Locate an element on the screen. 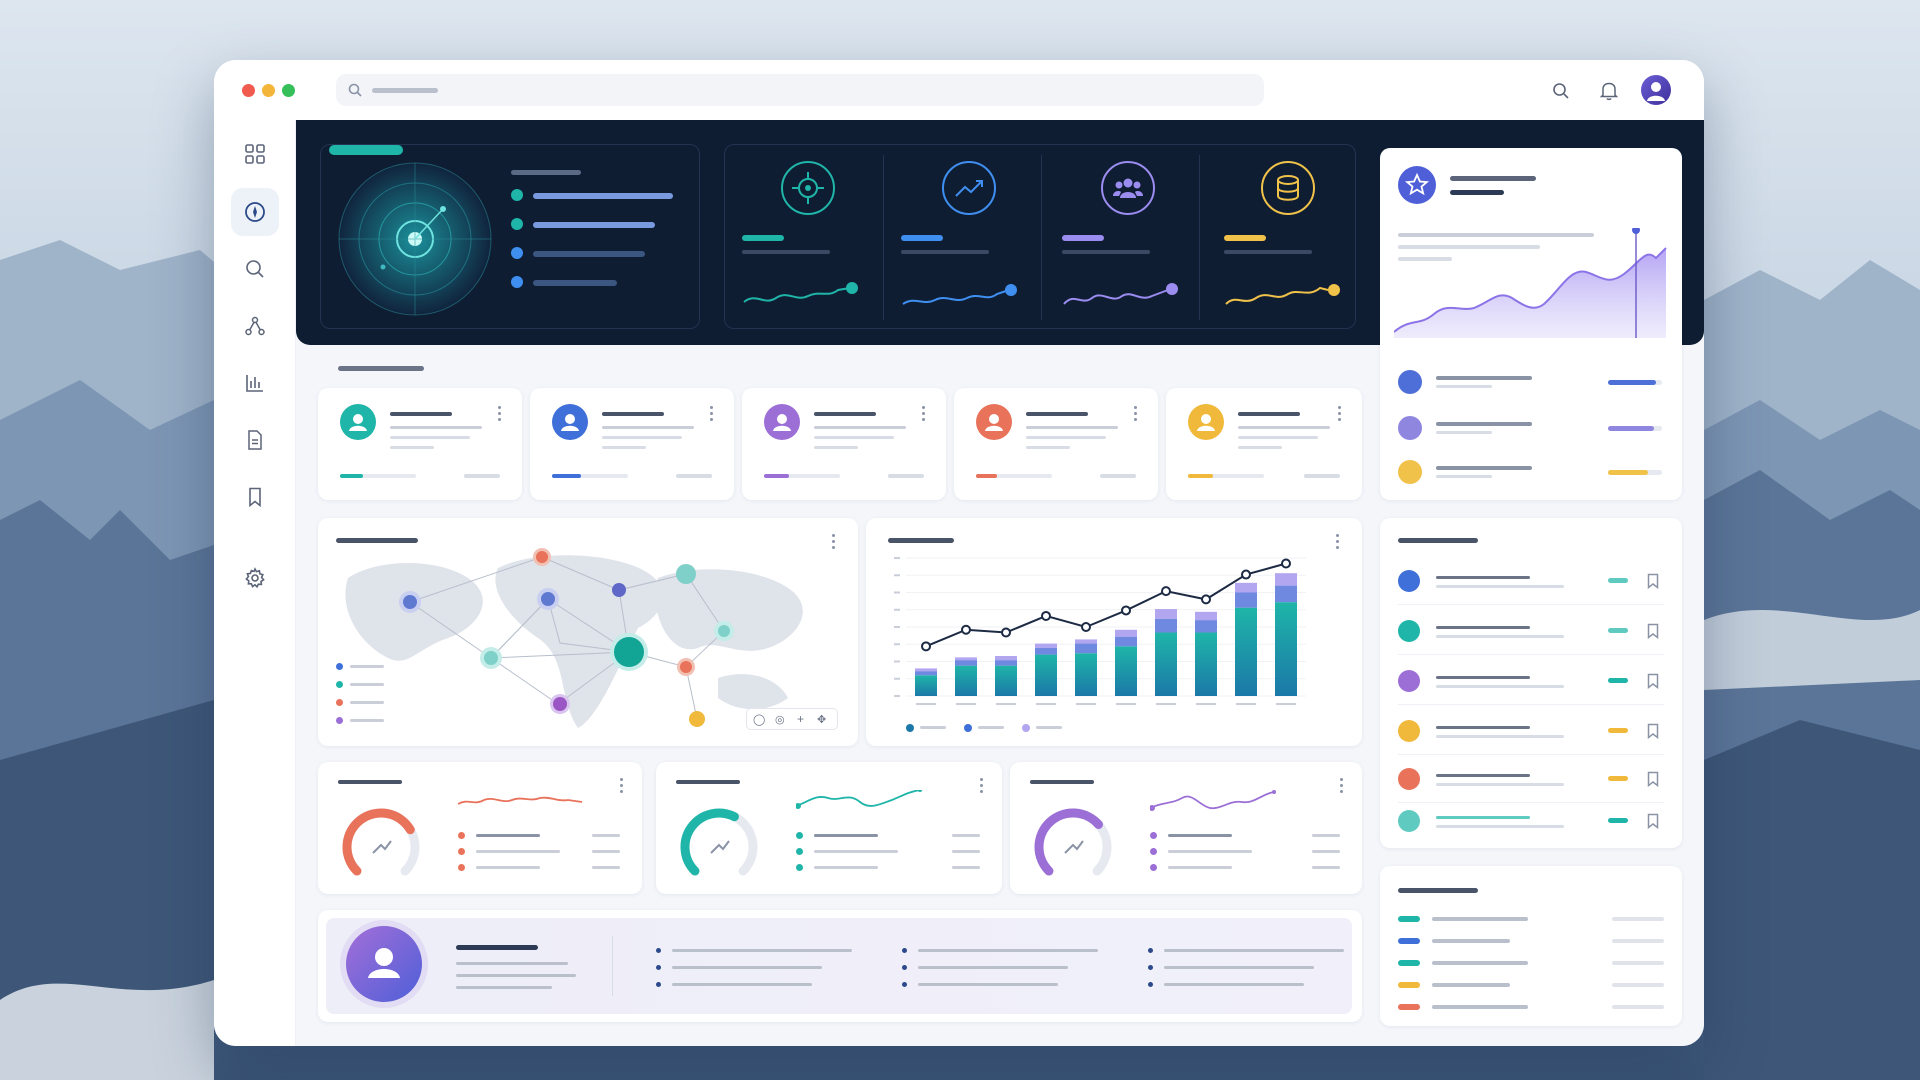 The height and width of the screenshot is (1080, 1920). row-fill is located at coordinates (1632, 382).